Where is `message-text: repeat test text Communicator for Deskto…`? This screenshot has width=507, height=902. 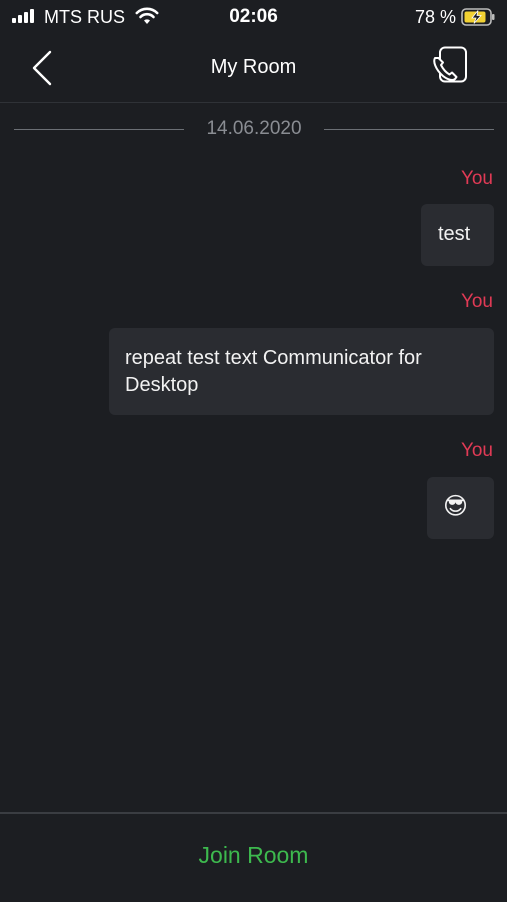
message-text: repeat test text Communicator for Deskto… is located at coordinates (273, 371).